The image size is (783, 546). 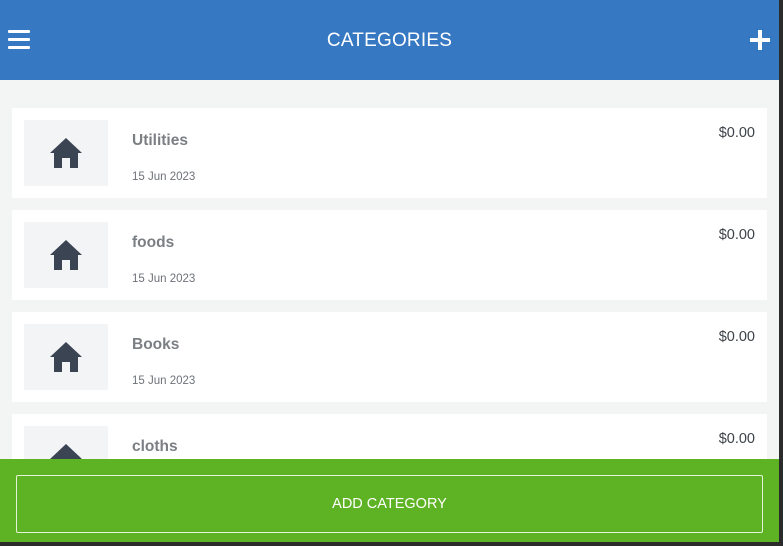 What do you see at coordinates (155, 446) in the screenshot?
I see `category-name: cloths` at bounding box center [155, 446].